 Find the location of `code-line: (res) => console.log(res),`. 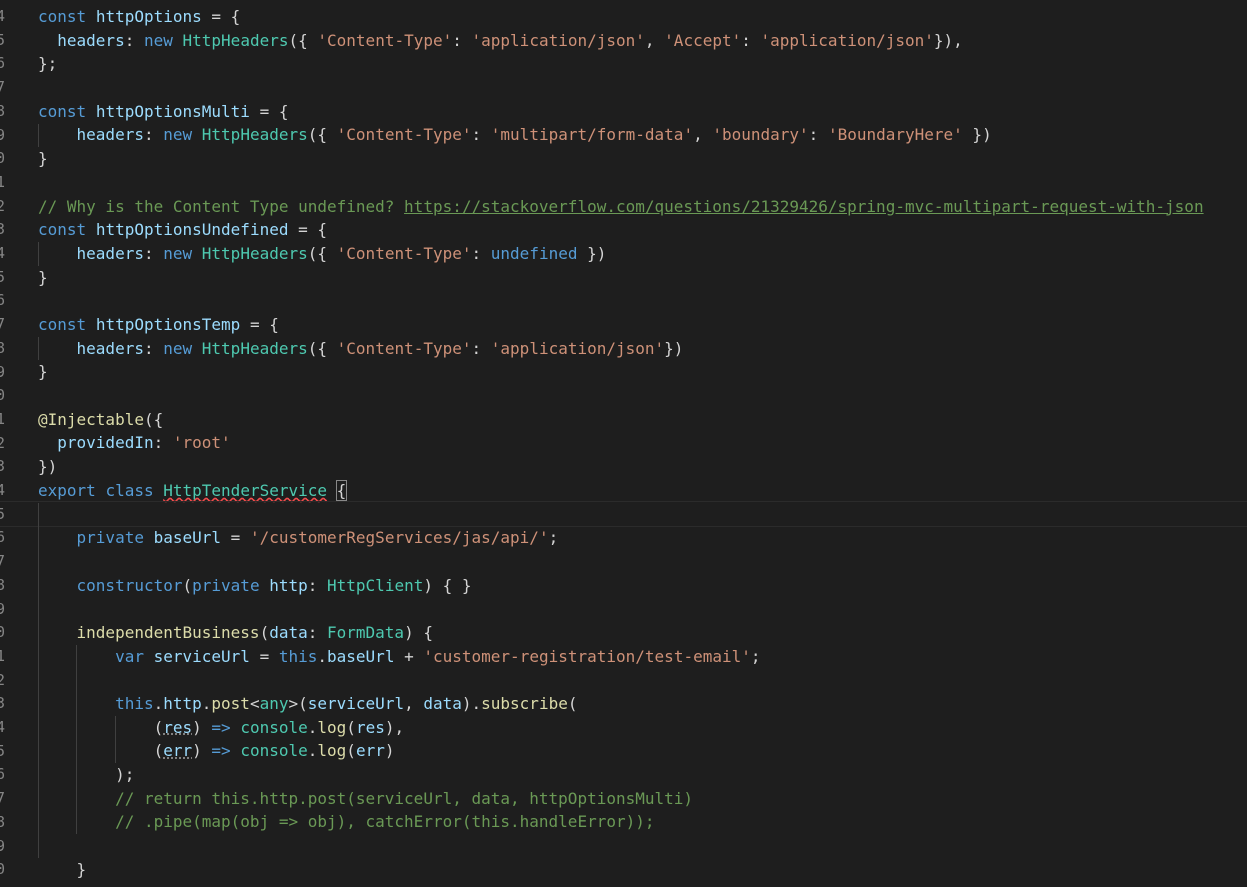

code-line: (res) => console.log(res), is located at coordinates (642, 728).